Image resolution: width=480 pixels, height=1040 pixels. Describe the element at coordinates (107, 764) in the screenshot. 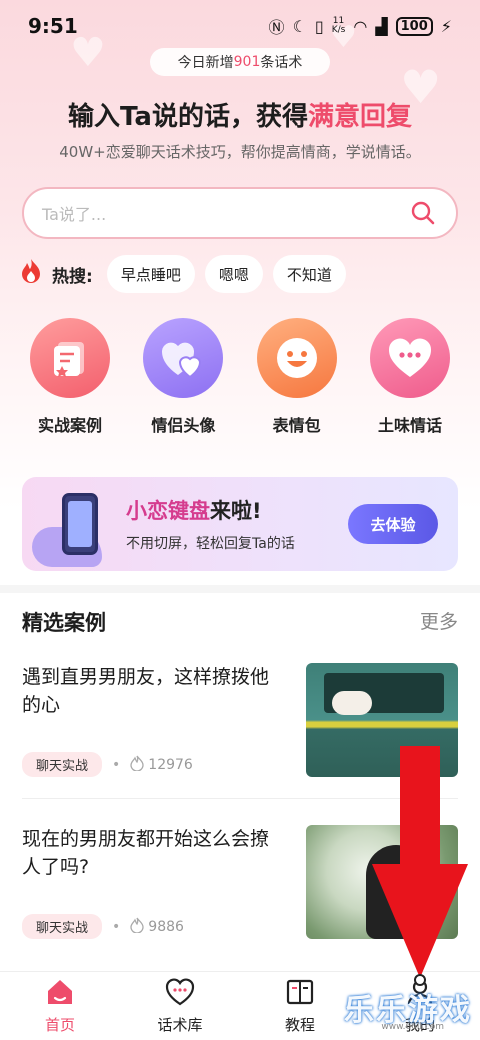

I see `case-card-meta: 聊天实战 • 12976` at that location.